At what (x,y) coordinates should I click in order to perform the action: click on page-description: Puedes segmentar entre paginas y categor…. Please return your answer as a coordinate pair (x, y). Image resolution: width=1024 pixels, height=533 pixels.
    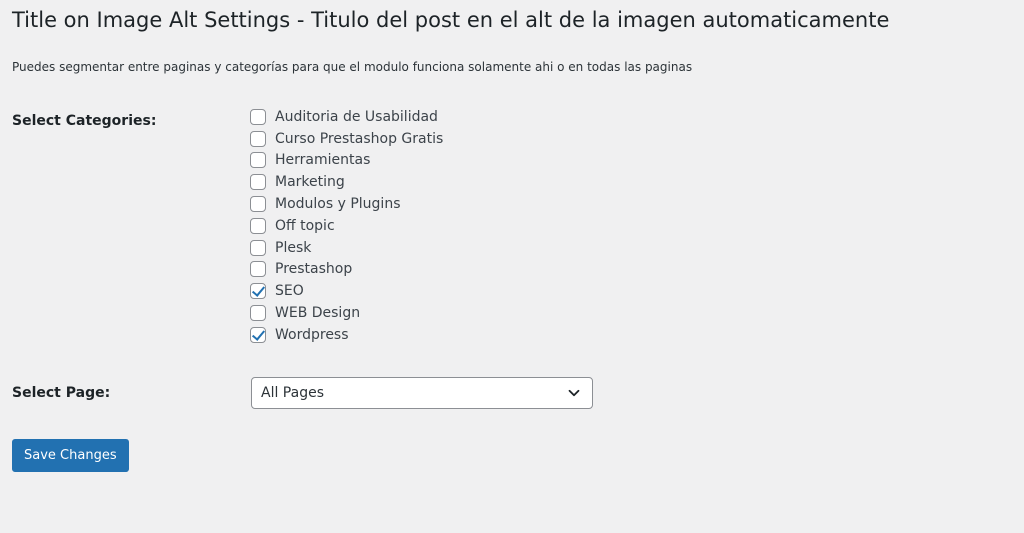
    Looking at the image, I should click on (352, 67).